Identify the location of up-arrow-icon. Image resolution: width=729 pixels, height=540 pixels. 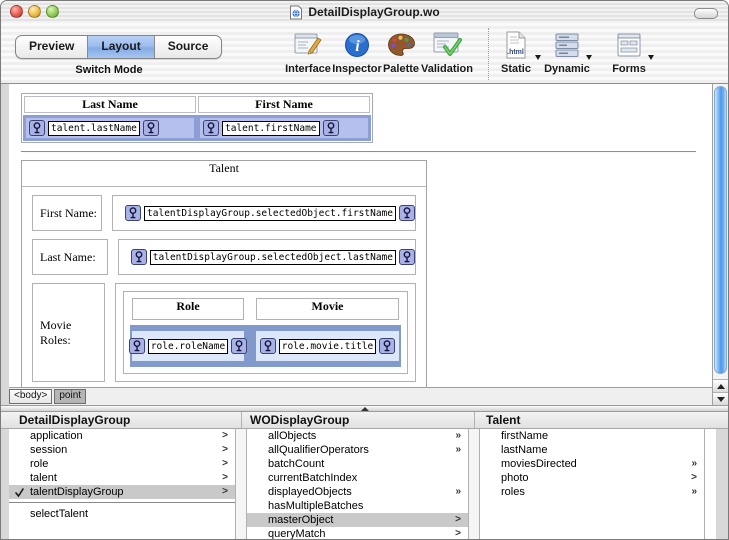
(721, 386).